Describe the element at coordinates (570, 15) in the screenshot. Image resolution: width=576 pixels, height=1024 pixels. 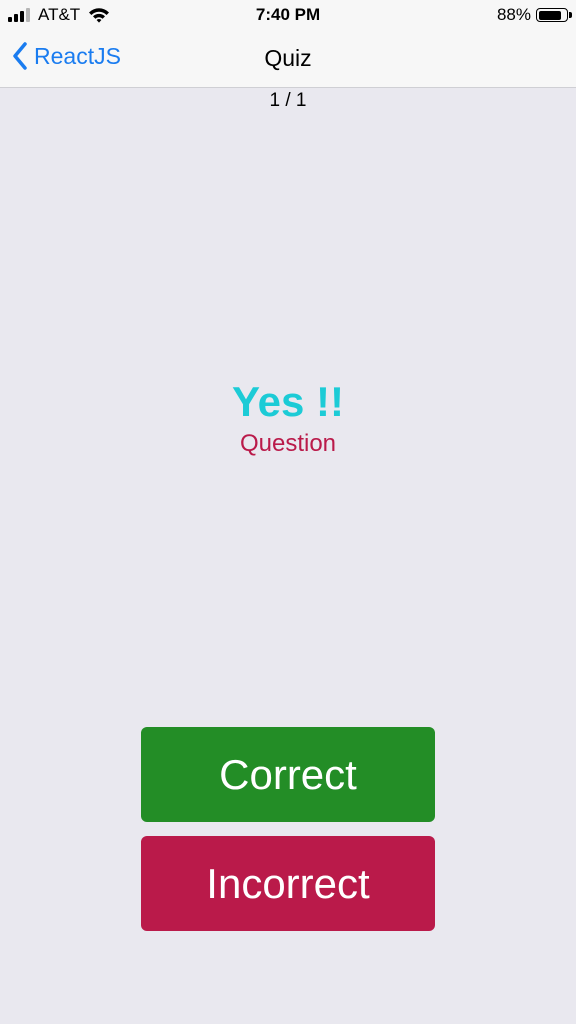
I see `battery-tip` at that location.